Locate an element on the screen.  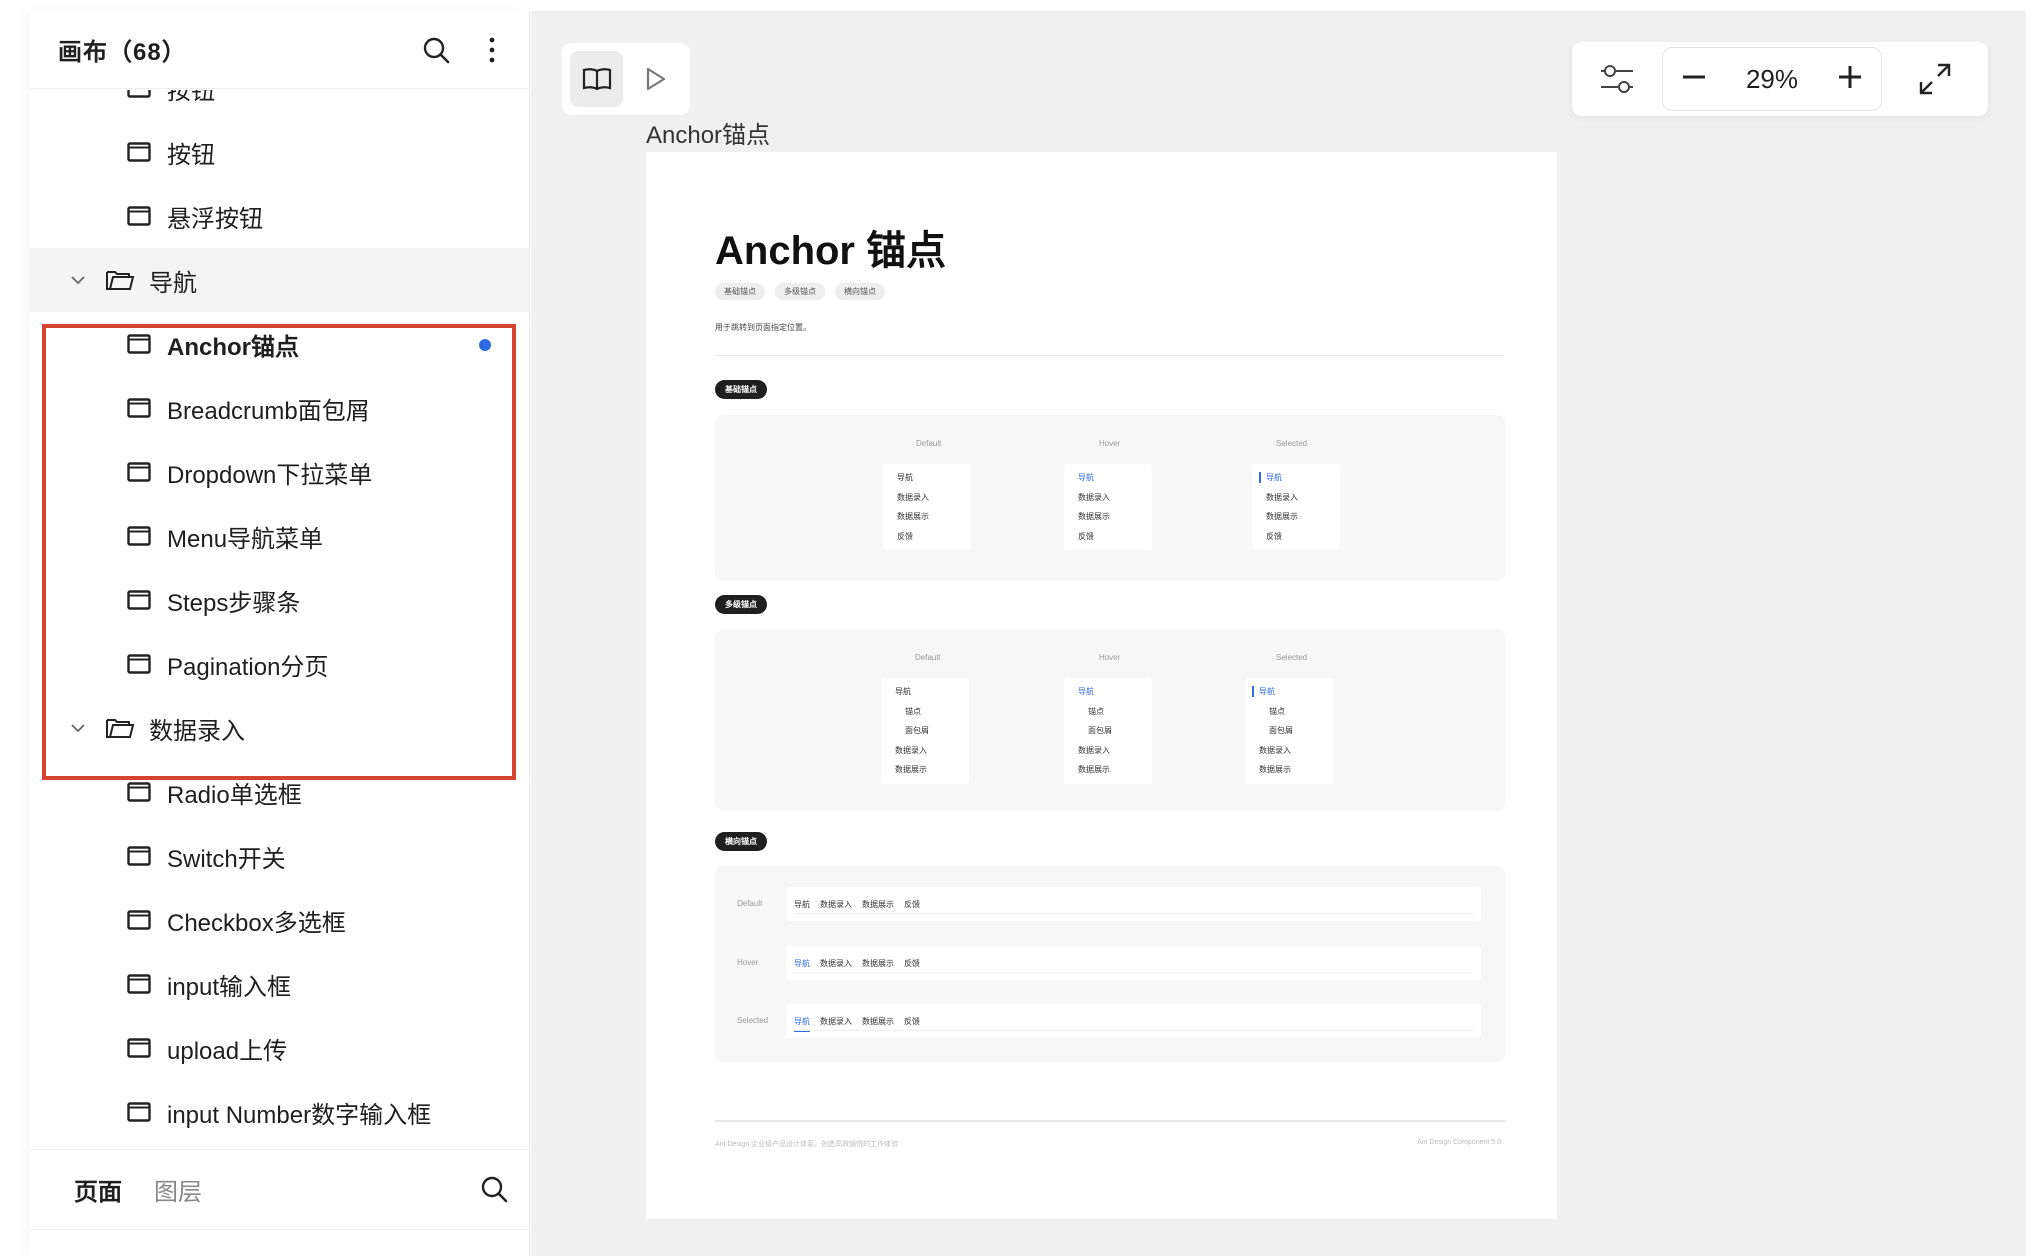
tree-item-label: Switch开关 is located at coordinates (226, 859).